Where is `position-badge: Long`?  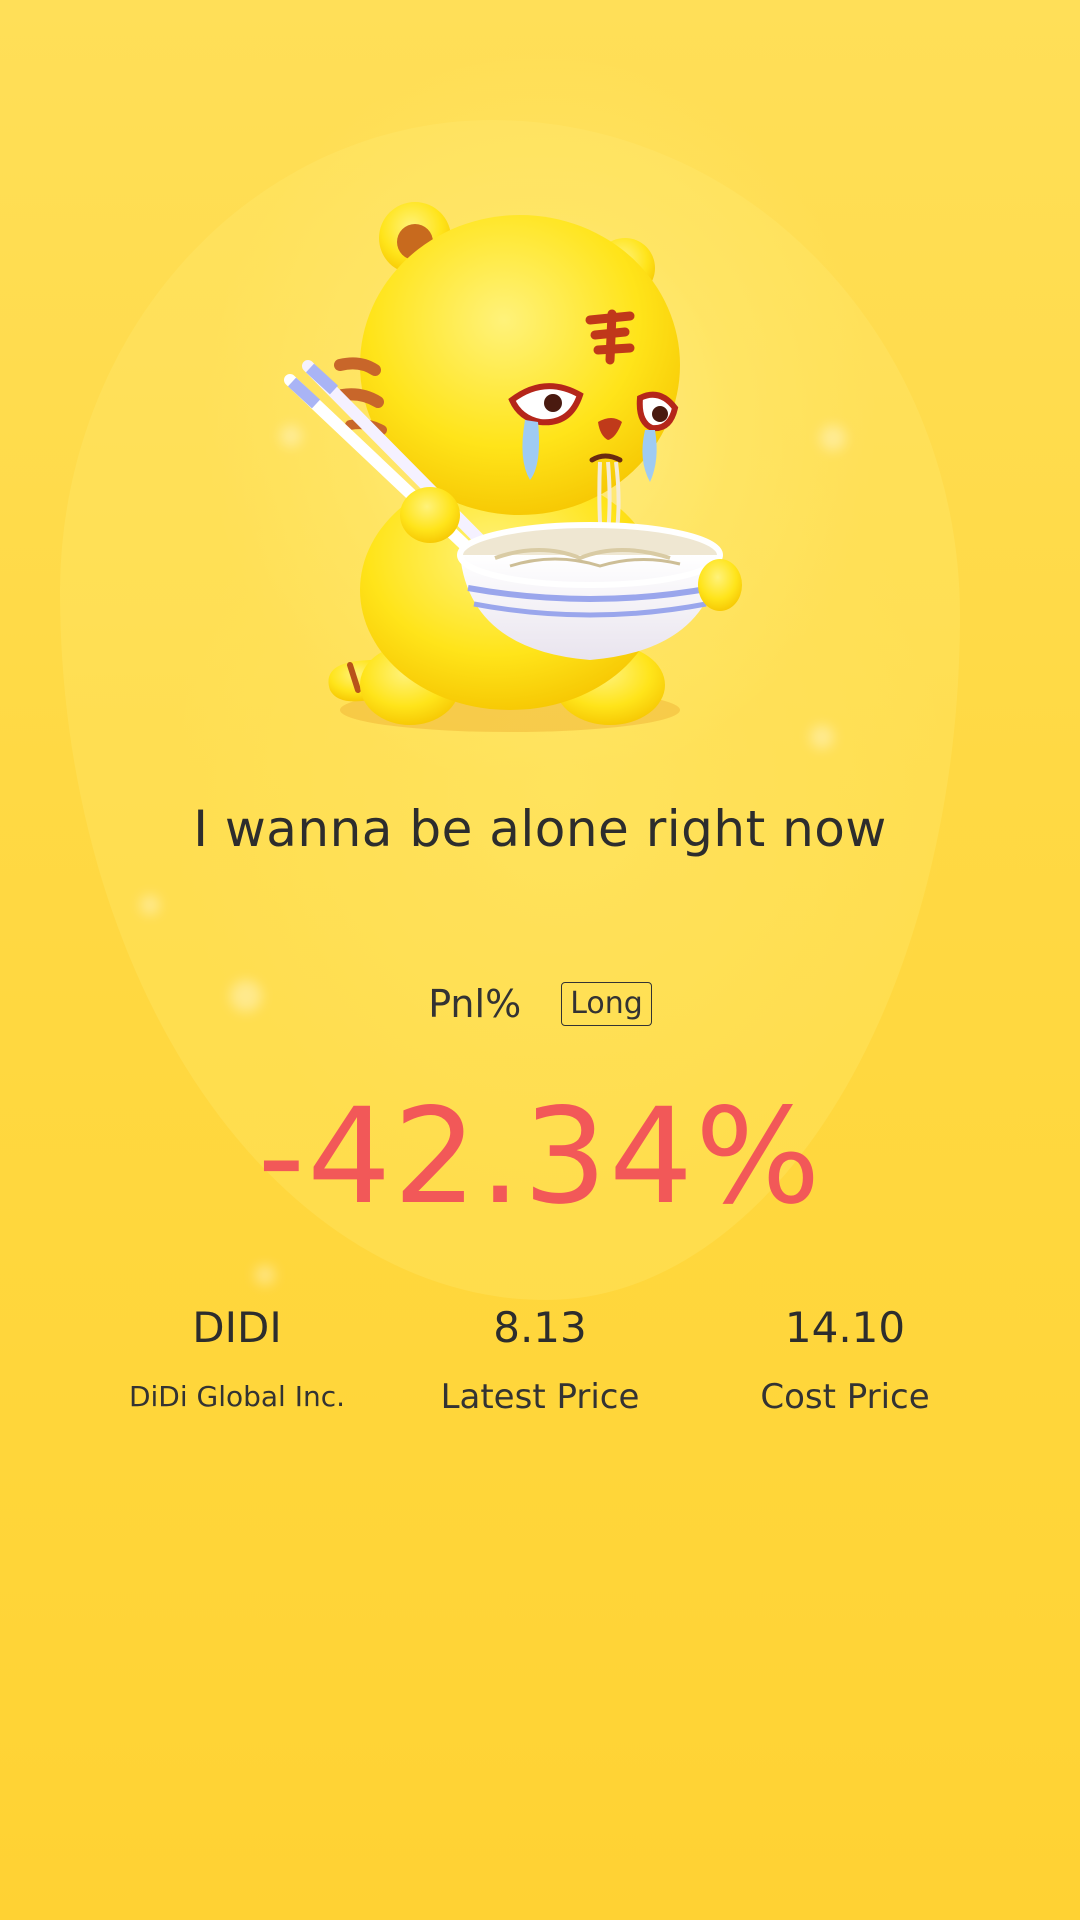
position-badge: Long is located at coordinates (606, 1004).